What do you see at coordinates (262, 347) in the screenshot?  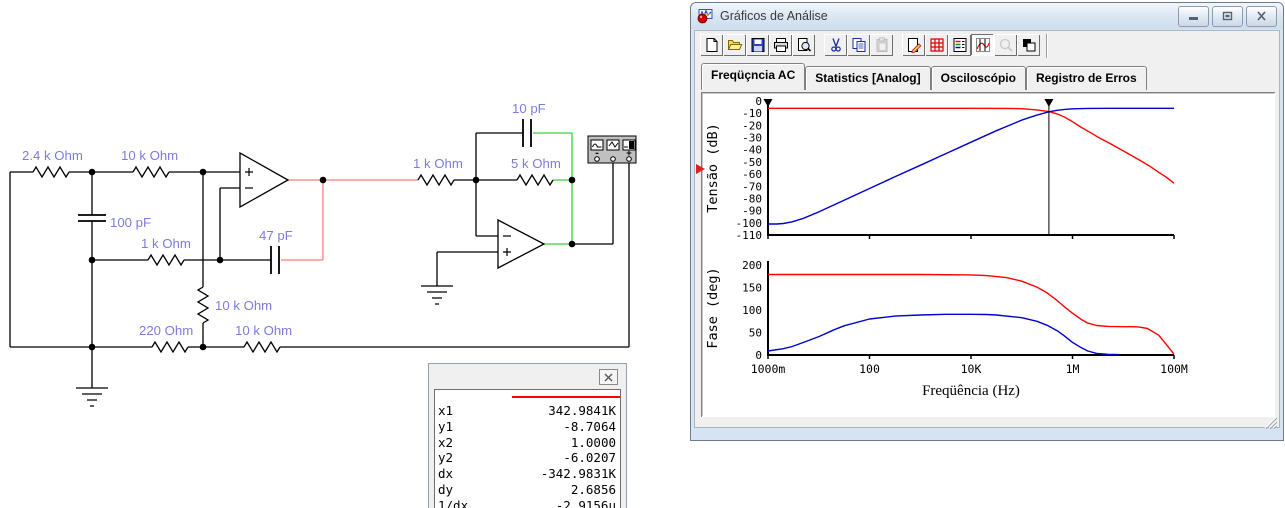 I see `resistor-10k-bottom` at bounding box center [262, 347].